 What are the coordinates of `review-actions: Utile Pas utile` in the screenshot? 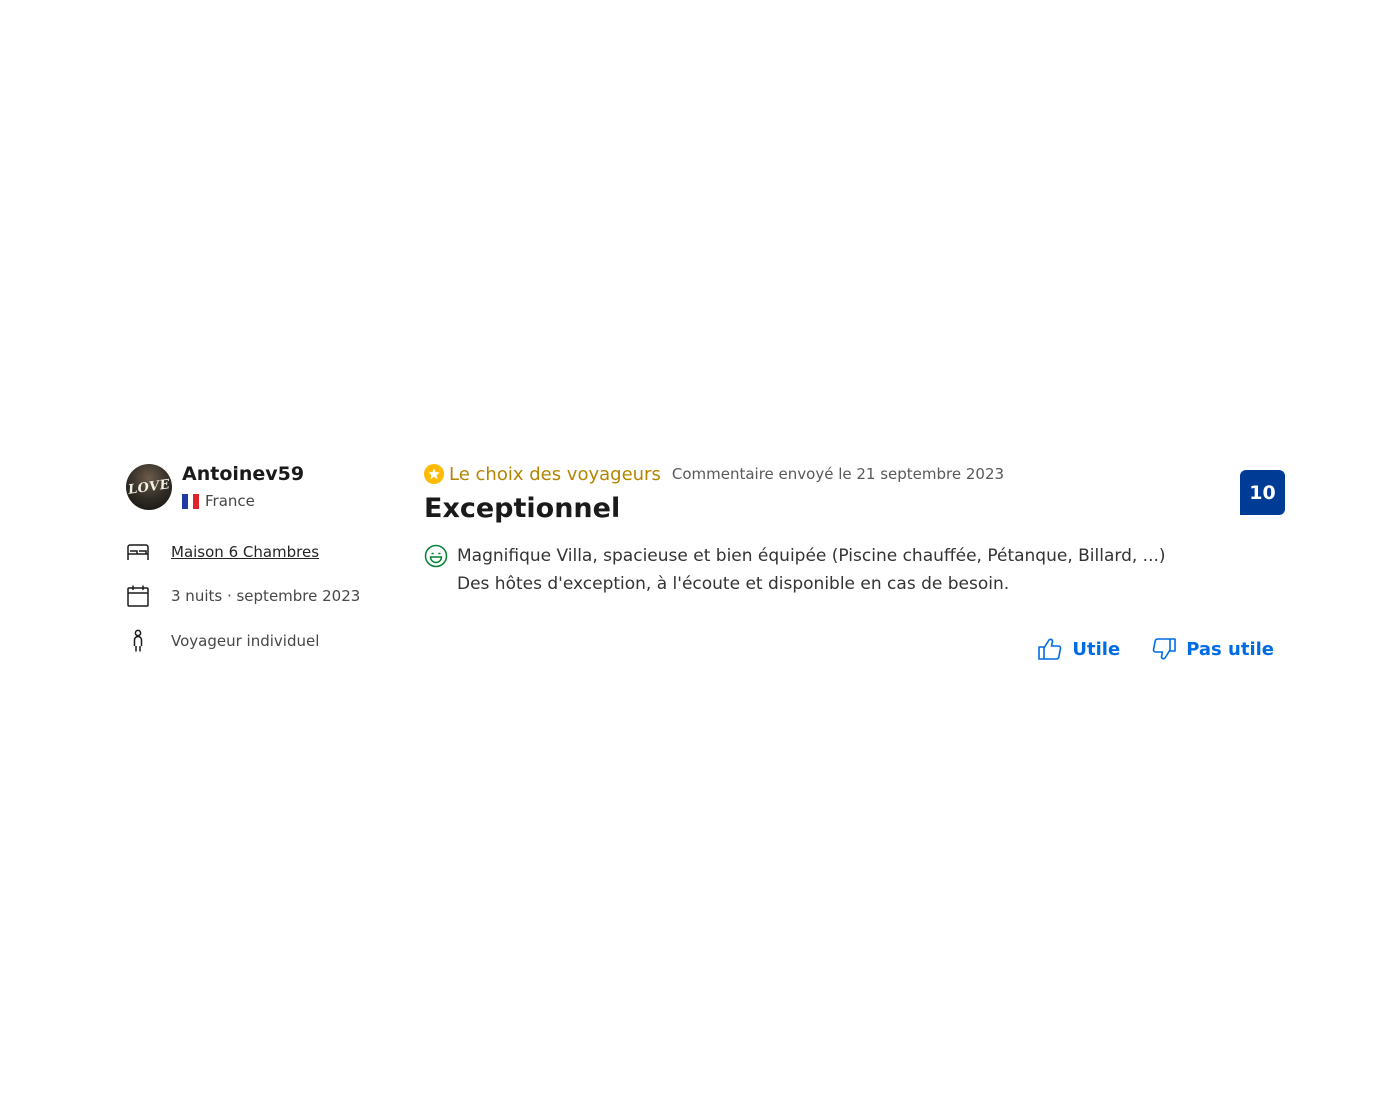 It's located at (1155, 649).